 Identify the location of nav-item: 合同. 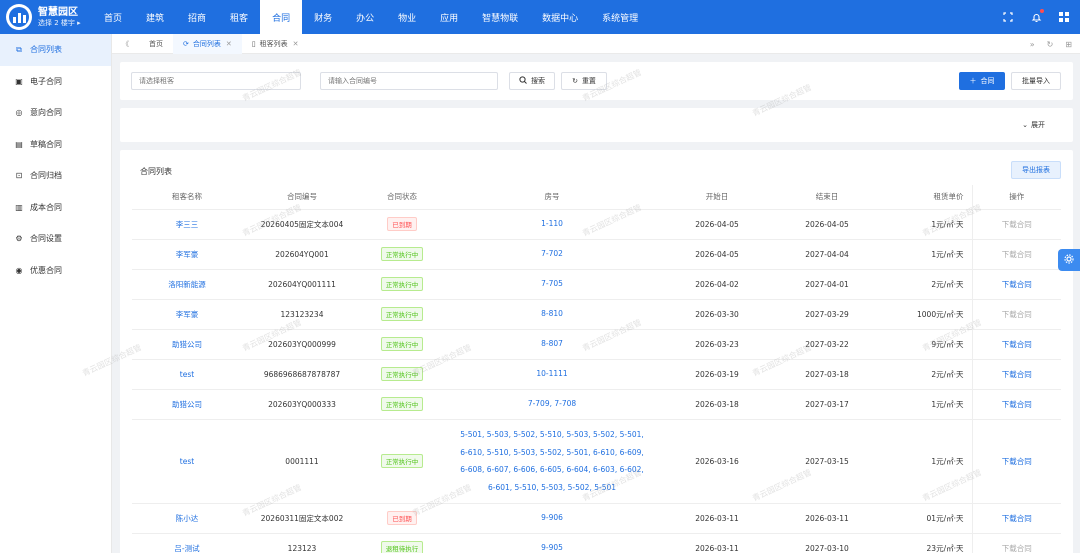
(281, 17).